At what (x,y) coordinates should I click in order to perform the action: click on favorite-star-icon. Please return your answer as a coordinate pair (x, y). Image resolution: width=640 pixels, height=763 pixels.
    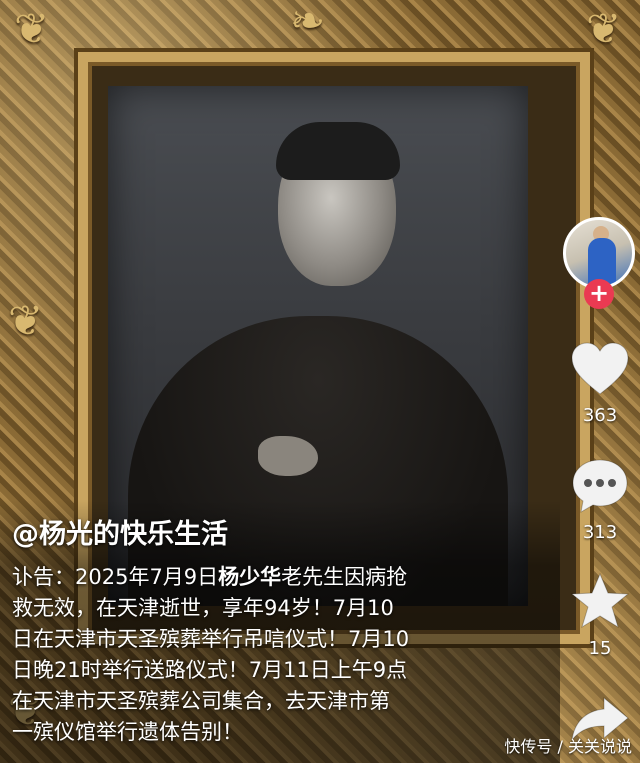
    Looking at the image, I should click on (600, 602).